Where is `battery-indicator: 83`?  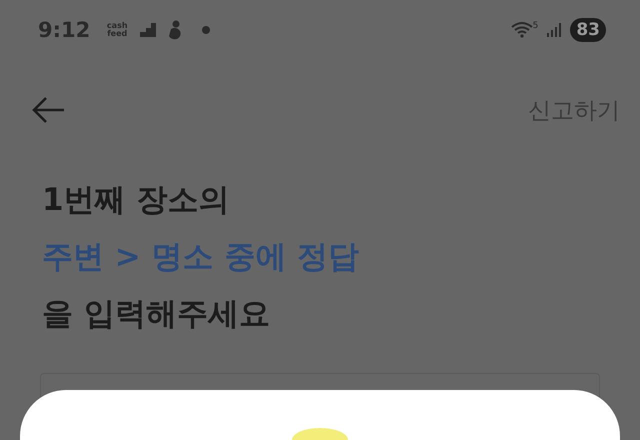
battery-indicator: 83 is located at coordinates (588, 30).